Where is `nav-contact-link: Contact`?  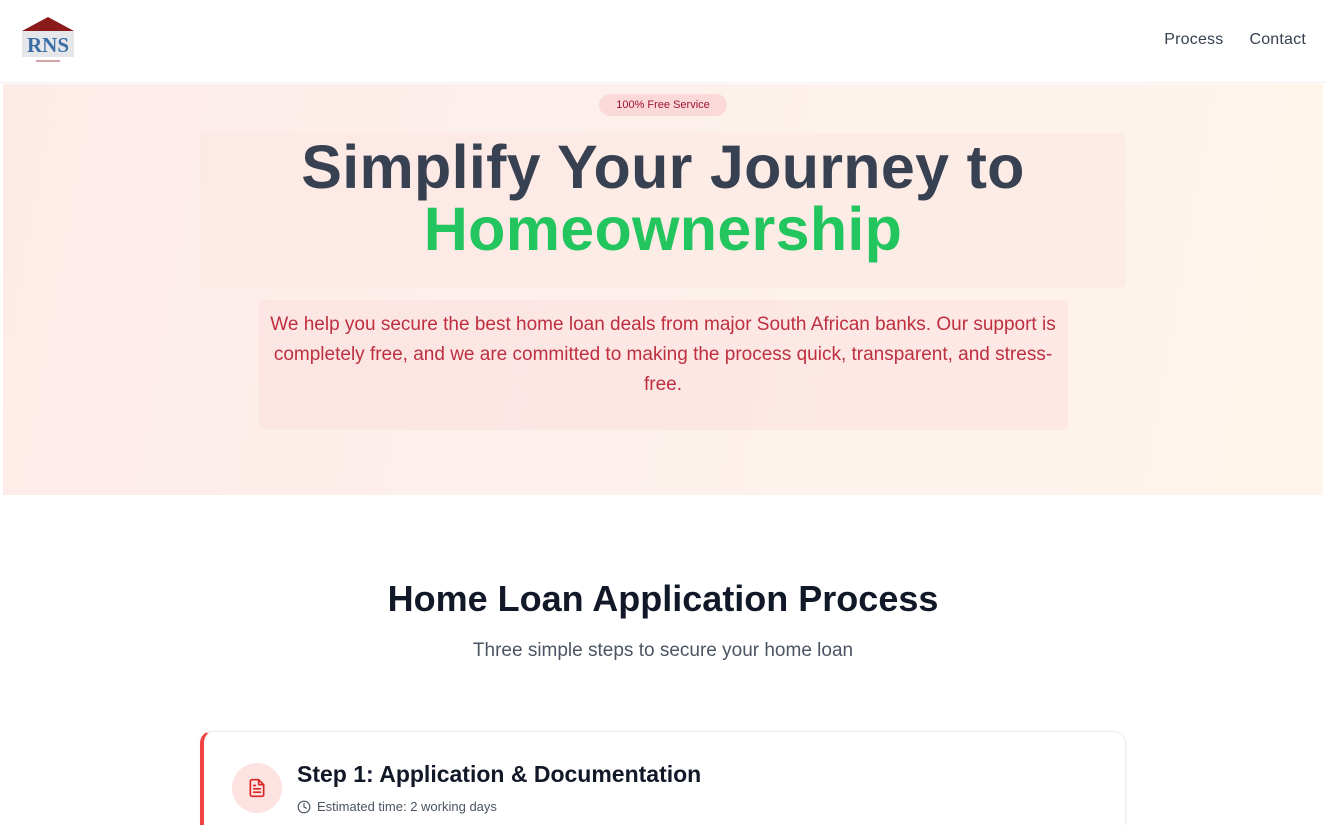 nav-contact-link: Contact is located at coordinates (1277, 40).